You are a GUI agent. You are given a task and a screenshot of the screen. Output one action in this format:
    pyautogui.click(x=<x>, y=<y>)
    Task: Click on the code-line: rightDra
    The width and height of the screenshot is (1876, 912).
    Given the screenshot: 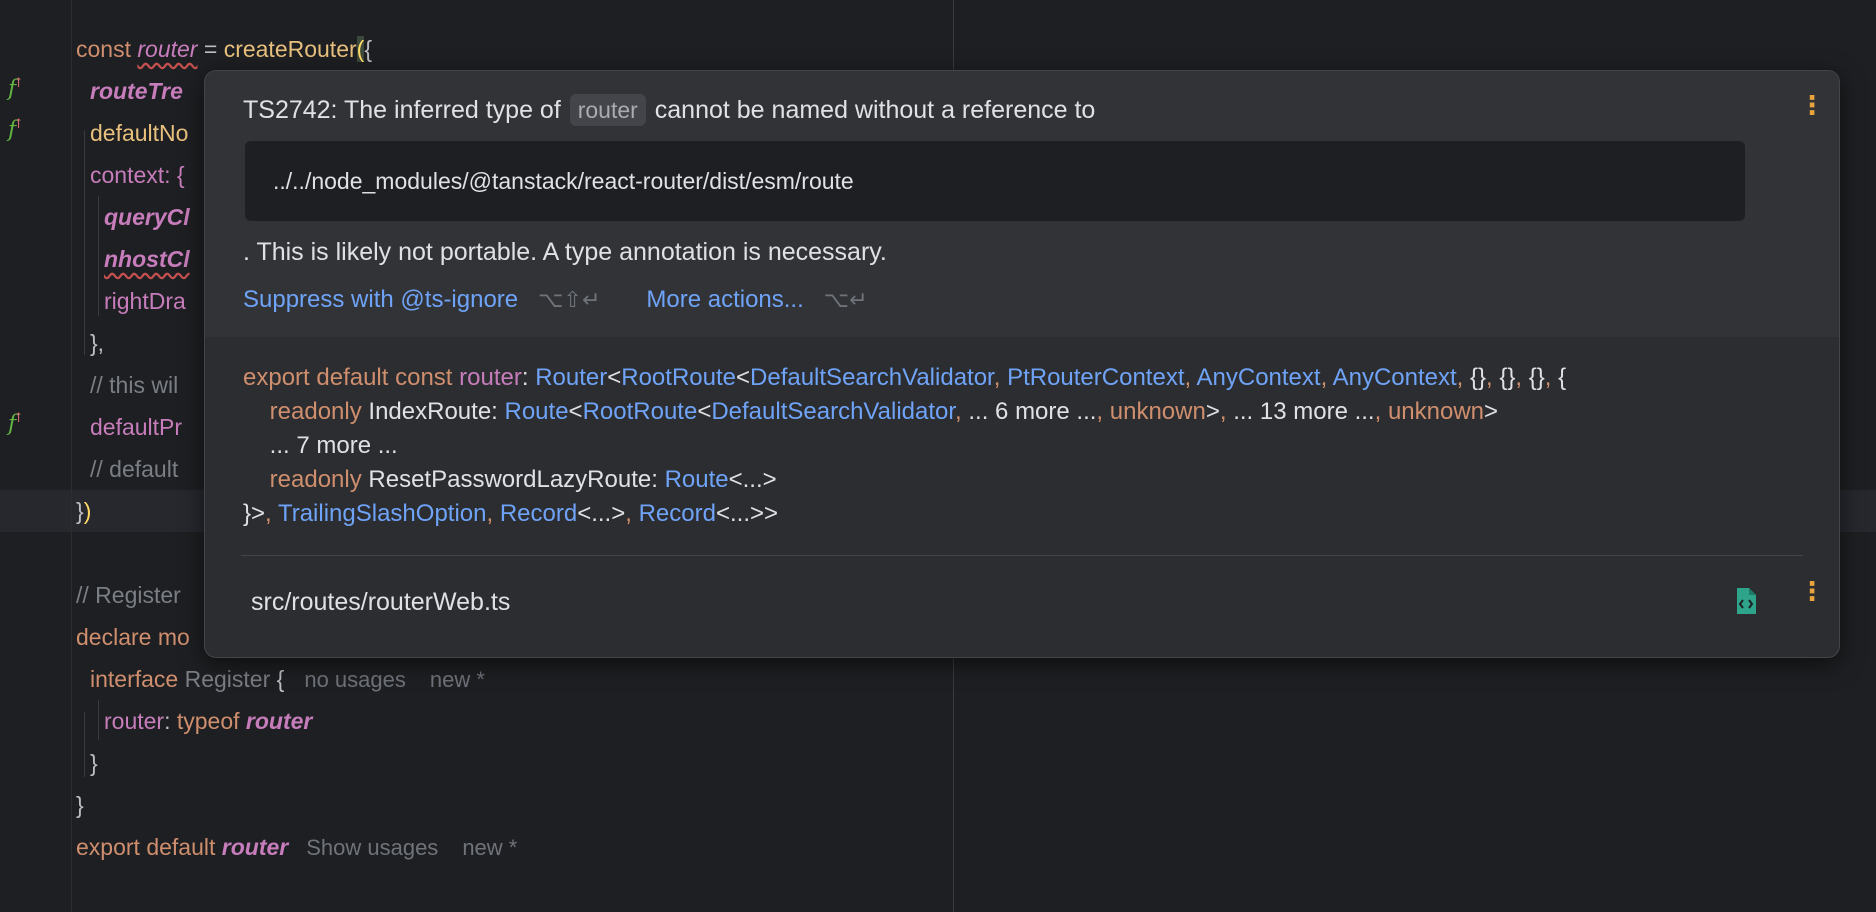 What is the action you would take?
    pyautogui.click(x=145, y=301)
    